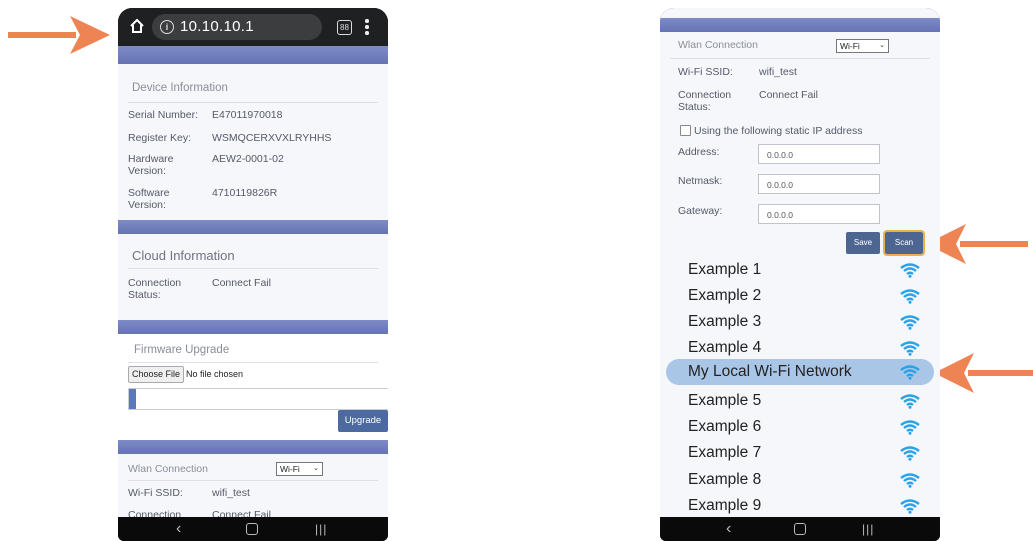  Describe the element at coordinates (800, 348) in the screenshot. I see `network-row: Example 4` at that location.